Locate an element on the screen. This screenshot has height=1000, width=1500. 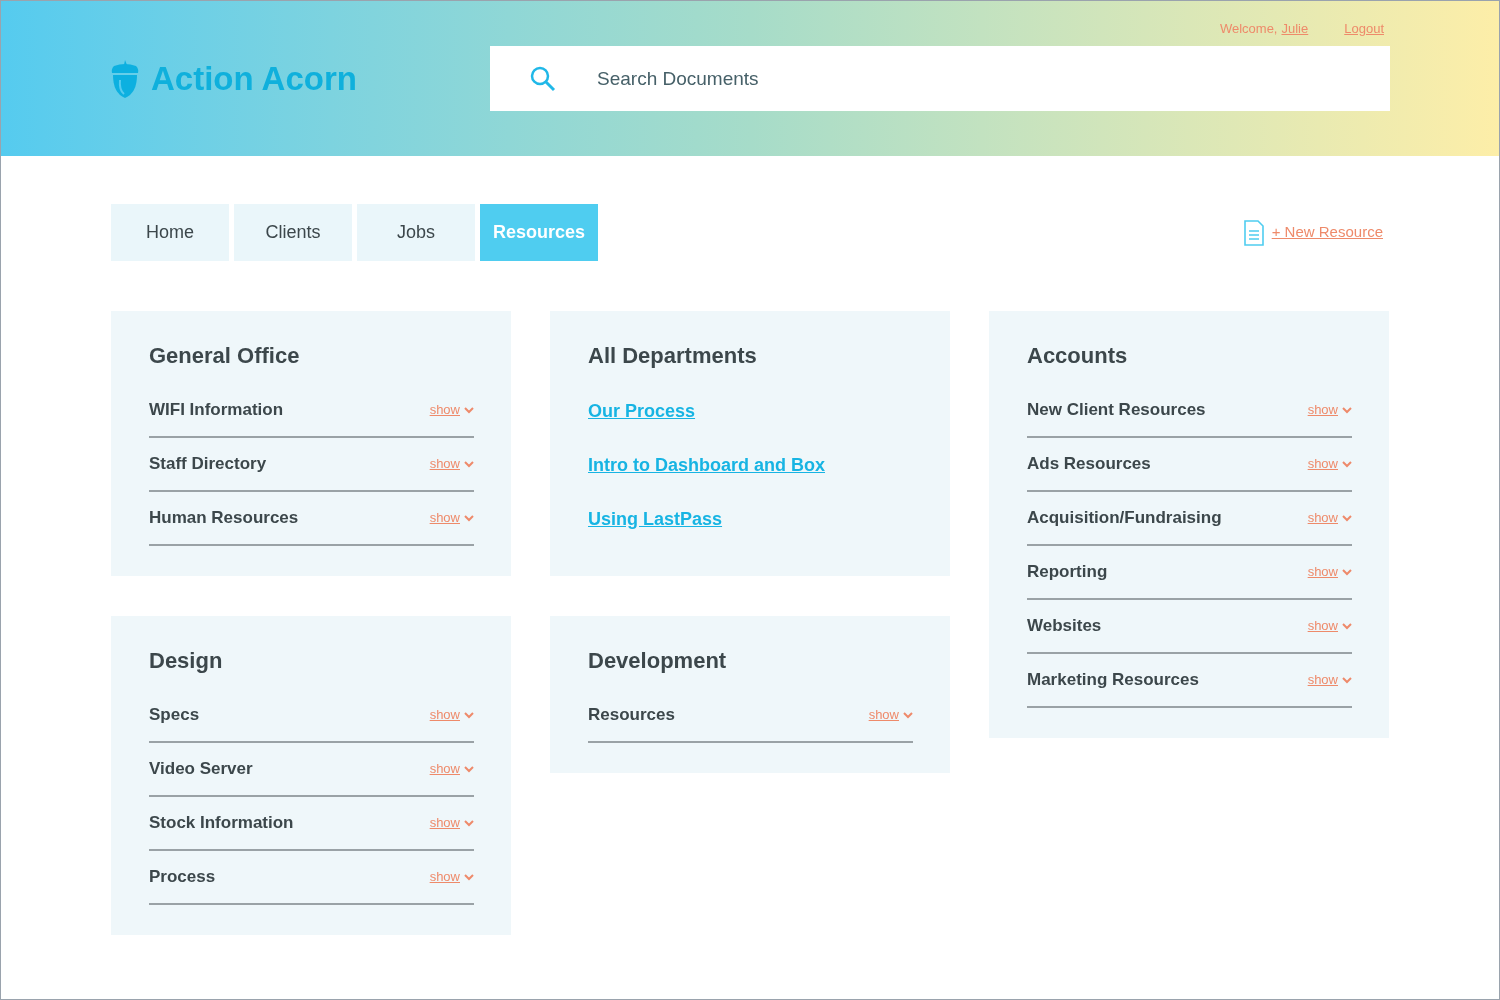
new-resource-link: + New Resource is located at coordinates (1327, 232).